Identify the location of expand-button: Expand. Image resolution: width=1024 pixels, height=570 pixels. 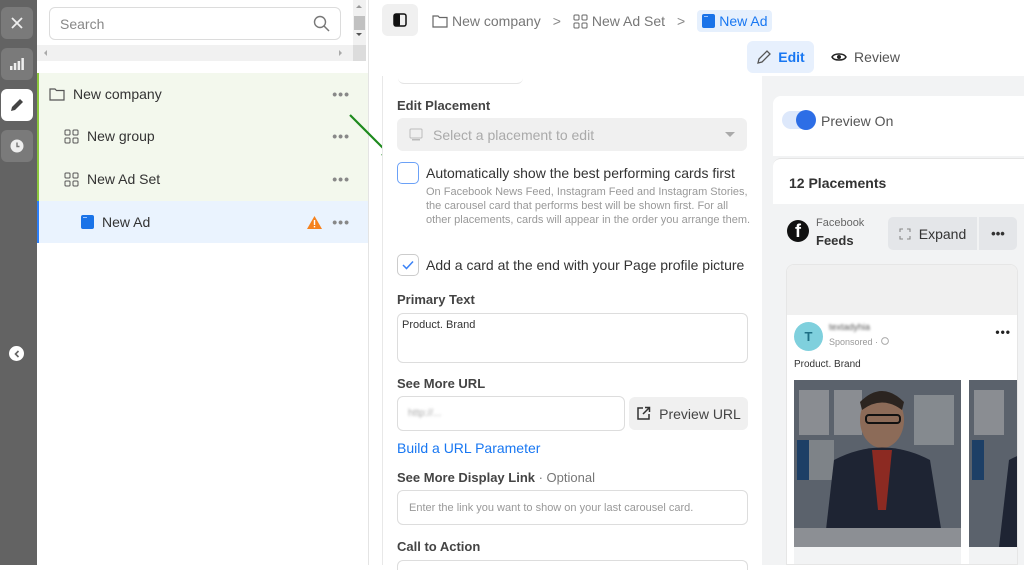
(932, 233).